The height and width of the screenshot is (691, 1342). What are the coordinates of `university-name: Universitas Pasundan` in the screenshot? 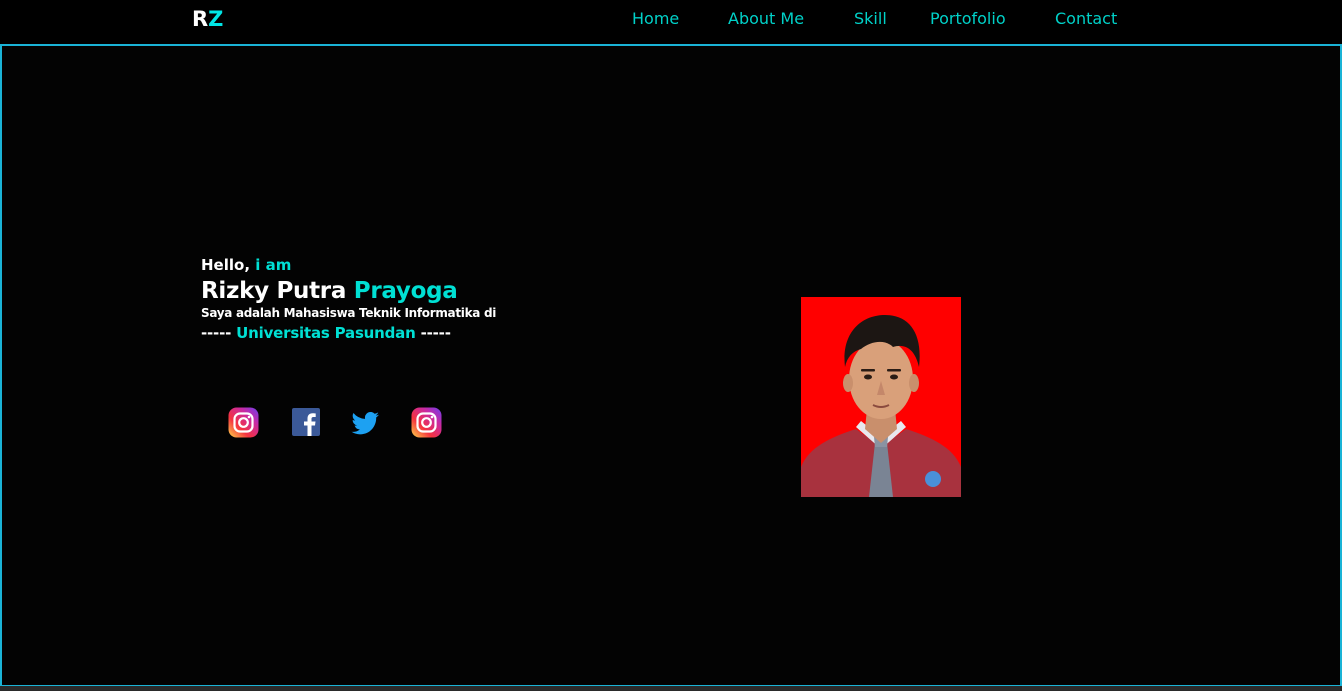 It's located at (326, 333).